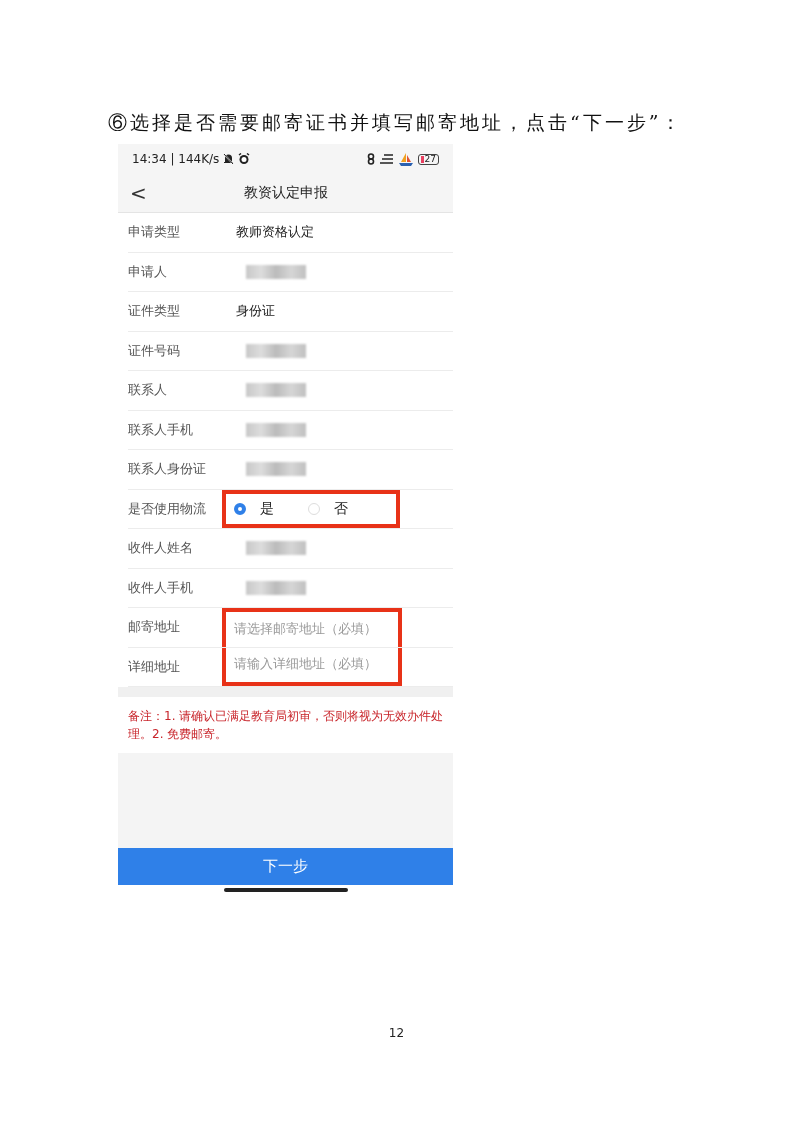 Image resolution: width=793 pixels, height=1122 pixels. What do you see at coordinates (430, 159) in the screenshot?
I see `battery-level: 27` at bounding box center [430, 159].